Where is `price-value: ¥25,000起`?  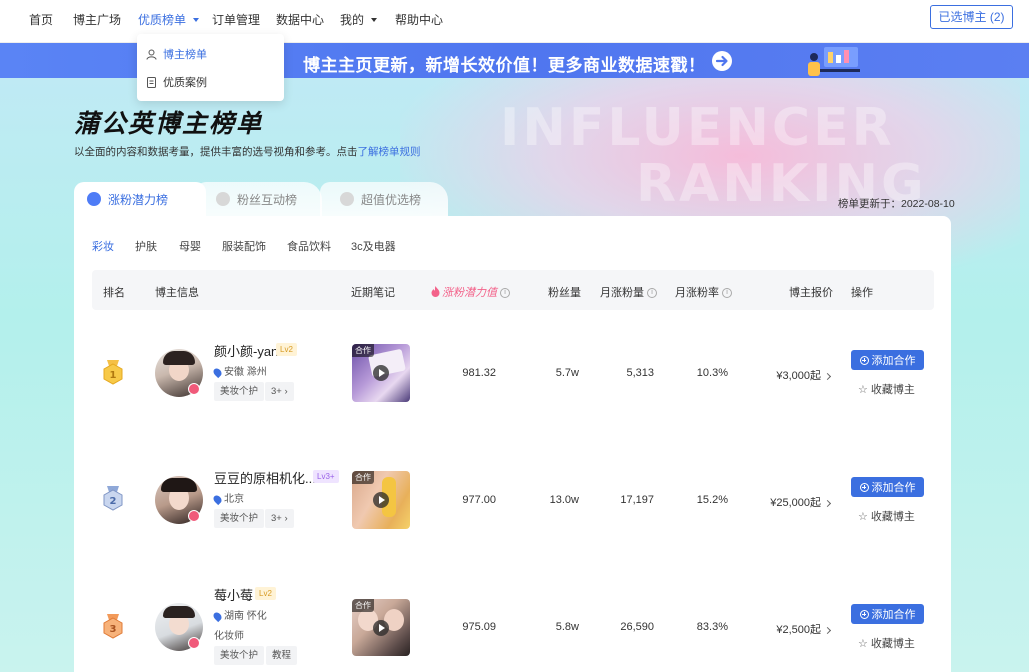 price-value: ¥25,000起 is located at coordinates (795, 503).